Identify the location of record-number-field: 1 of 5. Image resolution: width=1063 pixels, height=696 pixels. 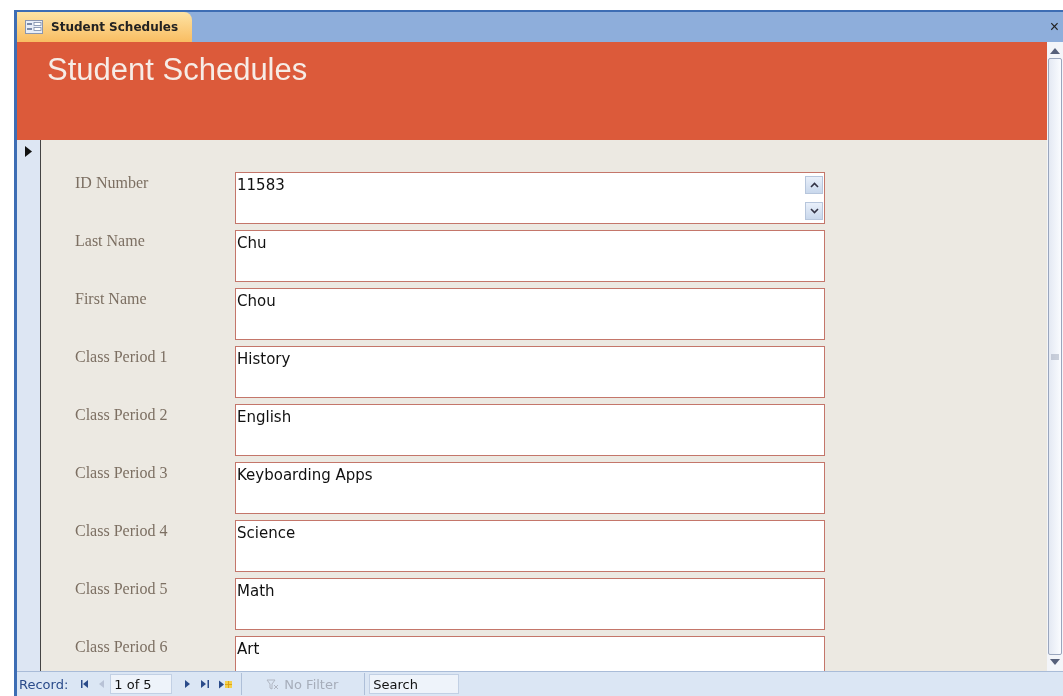
(141, 684).